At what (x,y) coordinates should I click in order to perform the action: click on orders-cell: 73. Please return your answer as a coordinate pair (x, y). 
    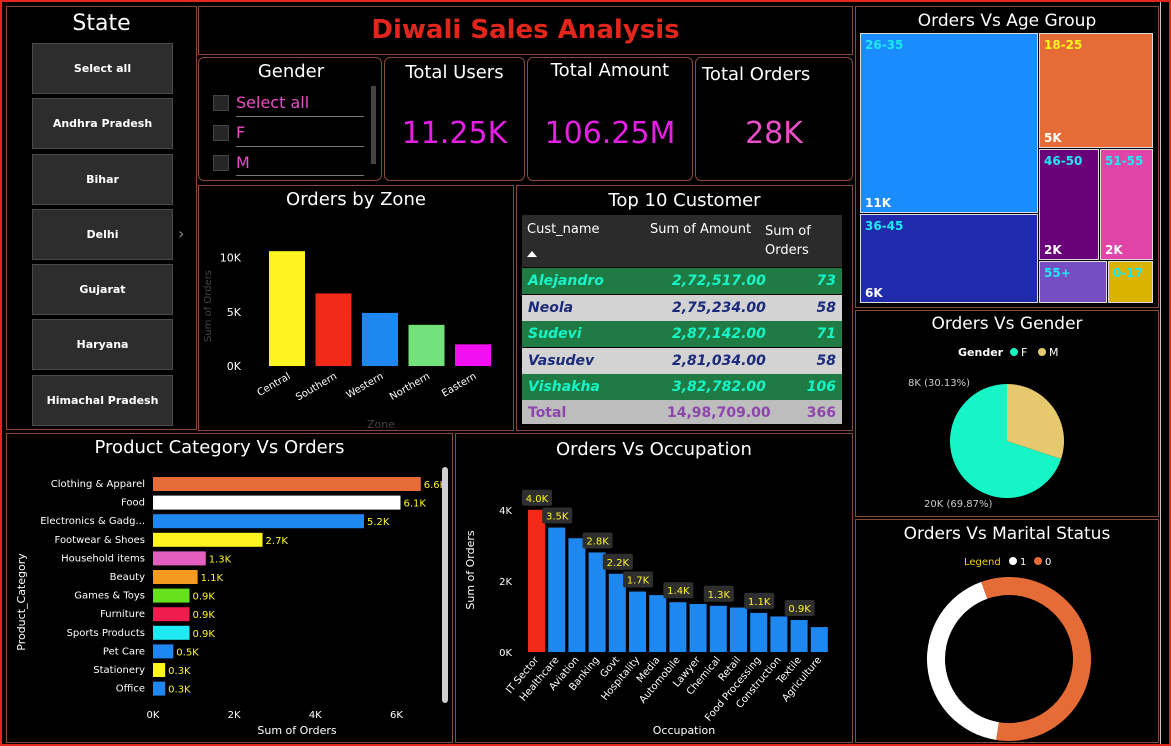
    Looking at the image, I should click on (826, 281).